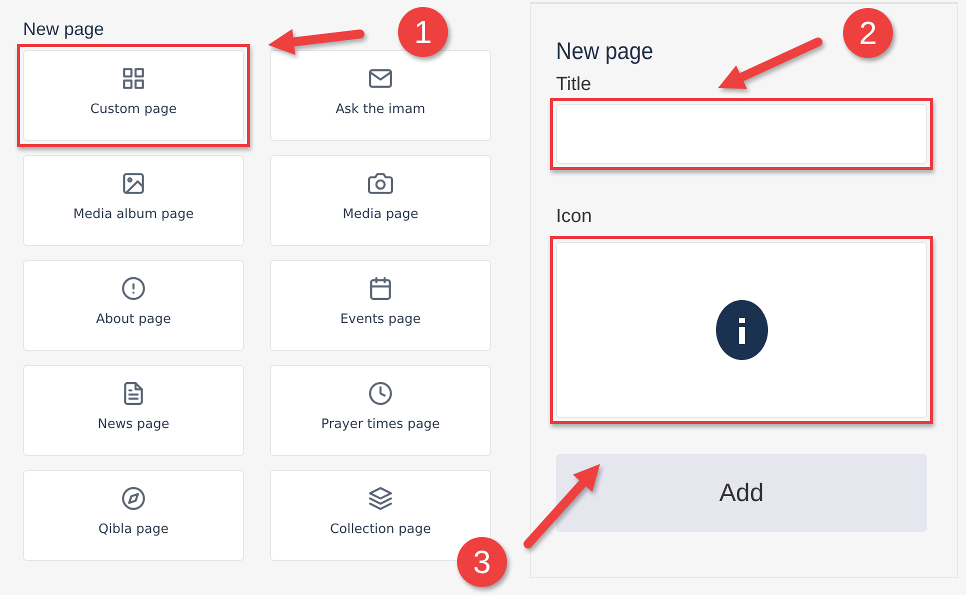  I want to click on page-type-card: About page, so click(133, 305).